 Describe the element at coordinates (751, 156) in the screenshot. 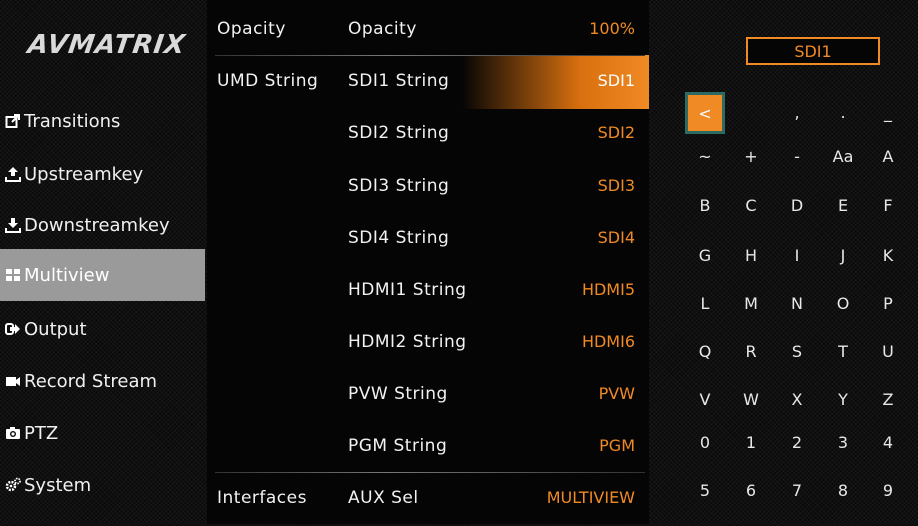

I see `key-plus: +` at that location.